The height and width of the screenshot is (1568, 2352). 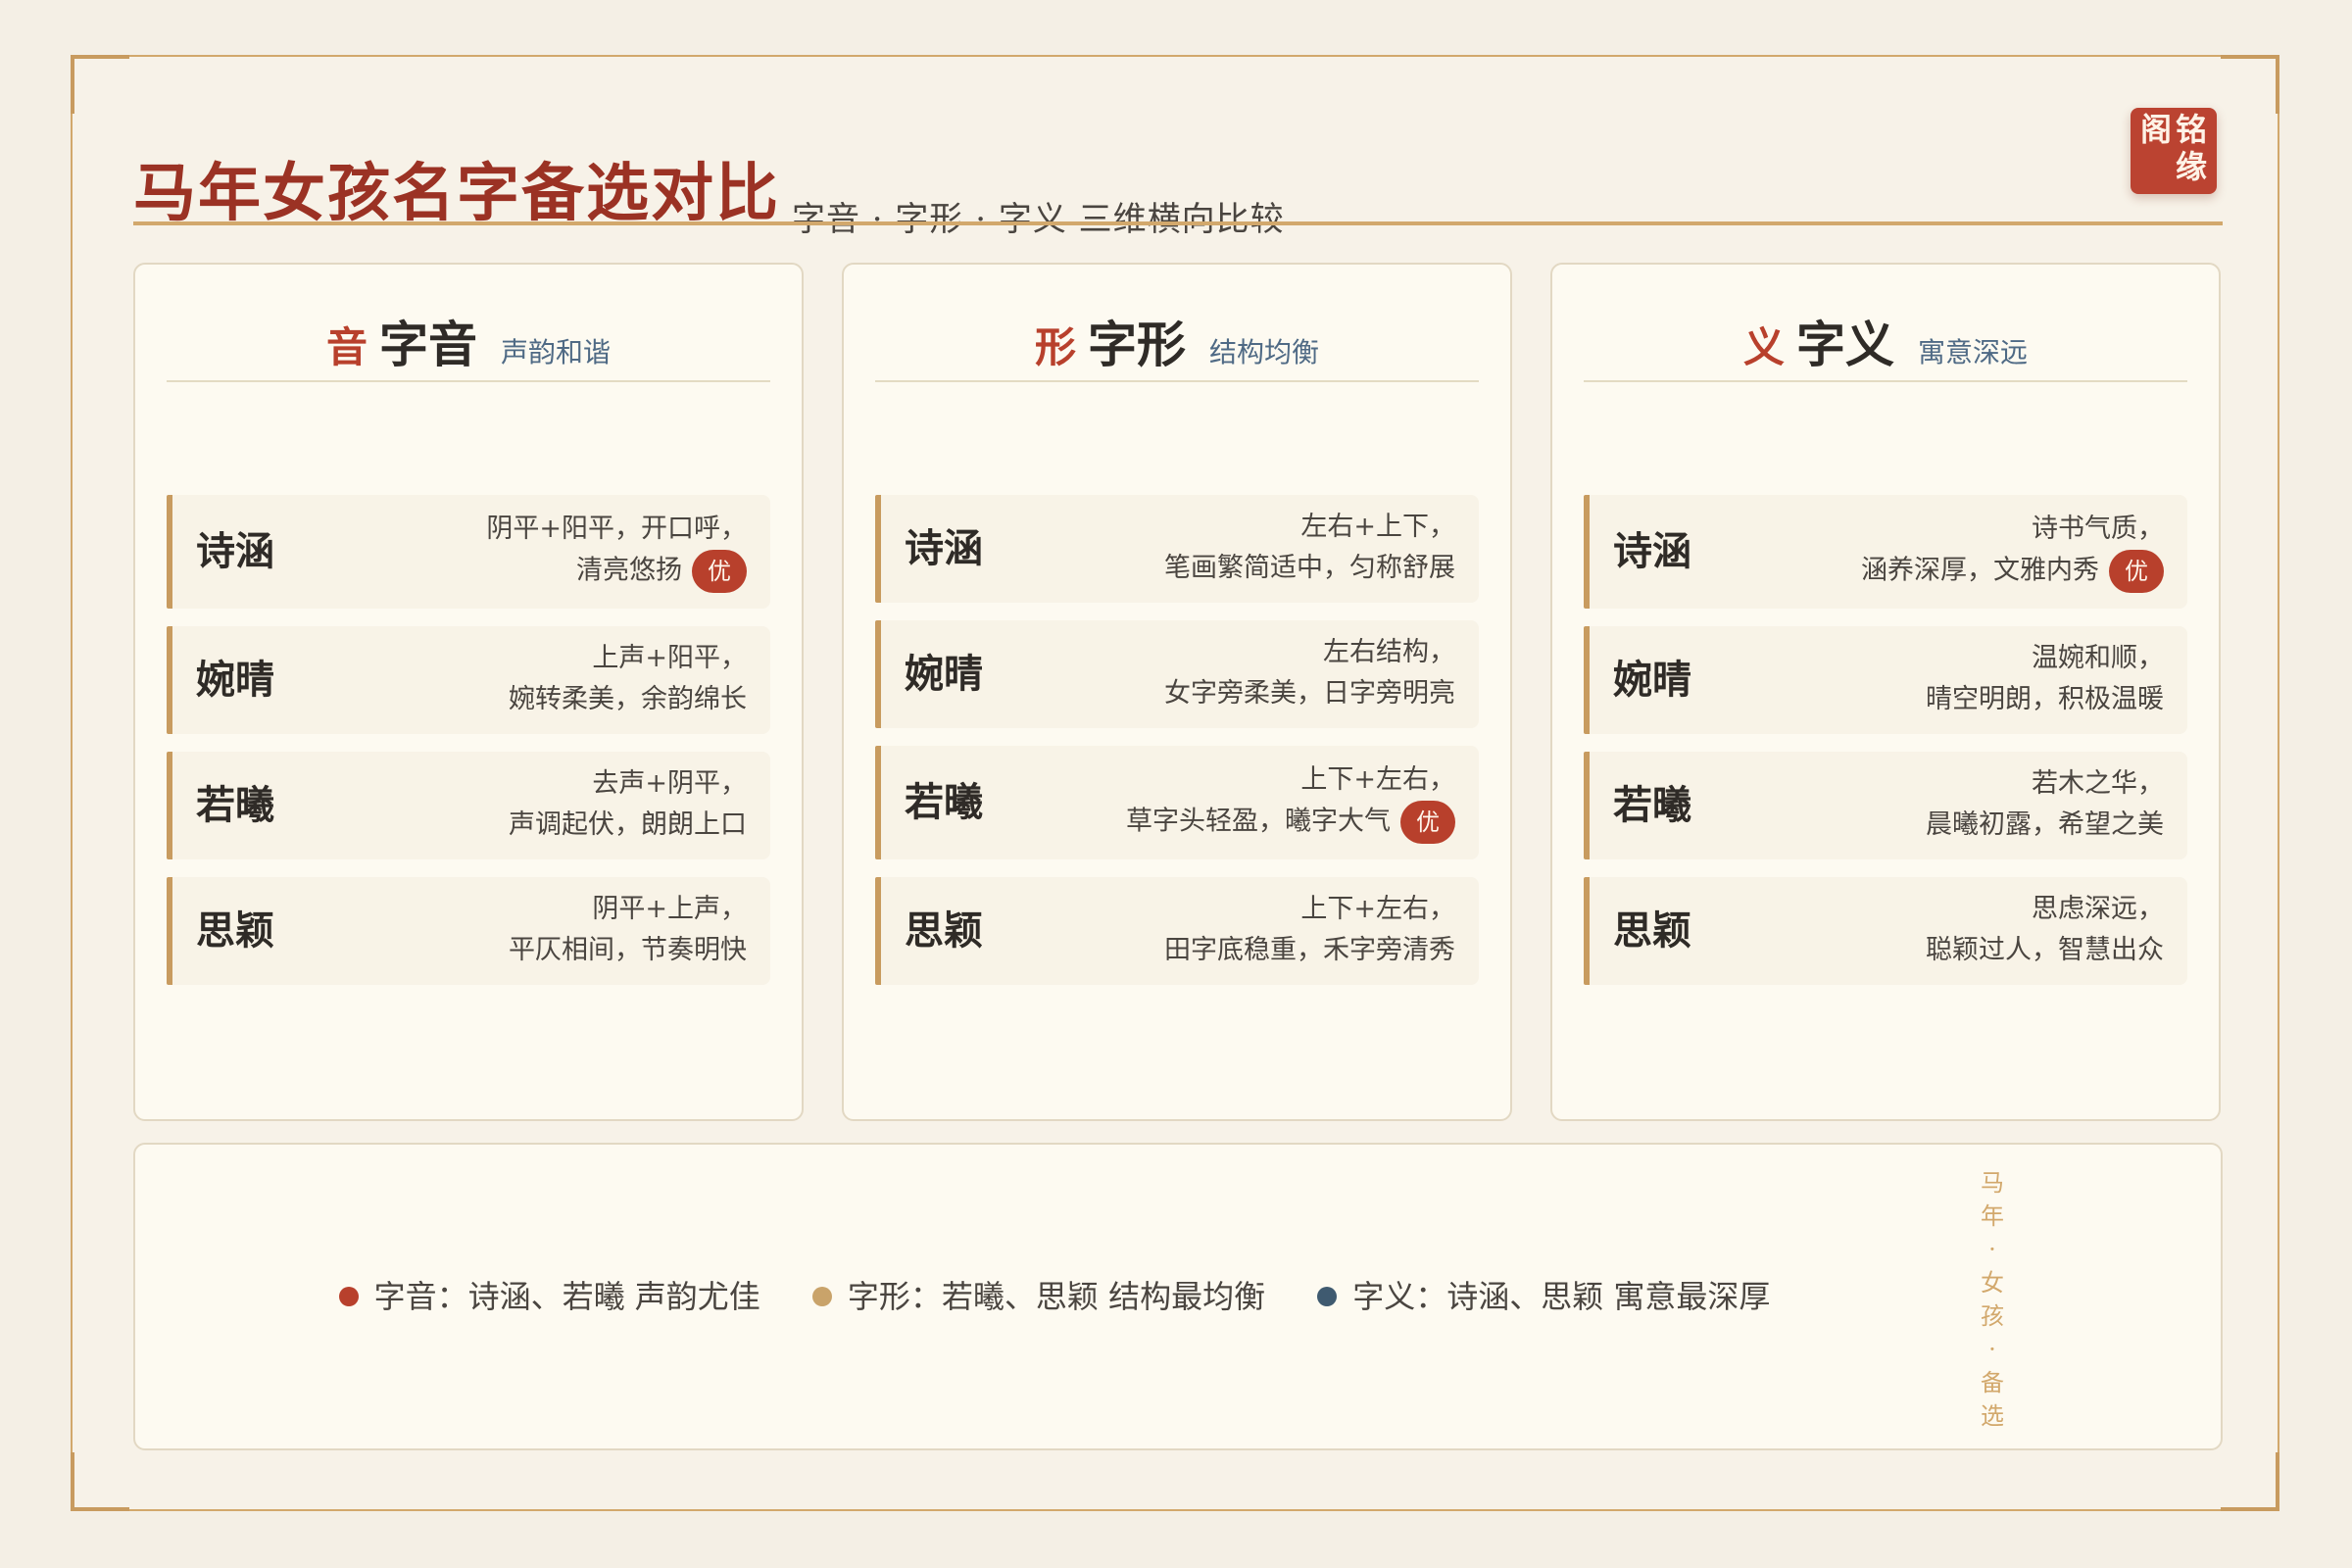 What do you see at coordinates (468, 931) in the screenshot?
I see `name-row: 思颖 阴平+上声， 平仄相间，节奏明快` at bounding box center [468, 931].